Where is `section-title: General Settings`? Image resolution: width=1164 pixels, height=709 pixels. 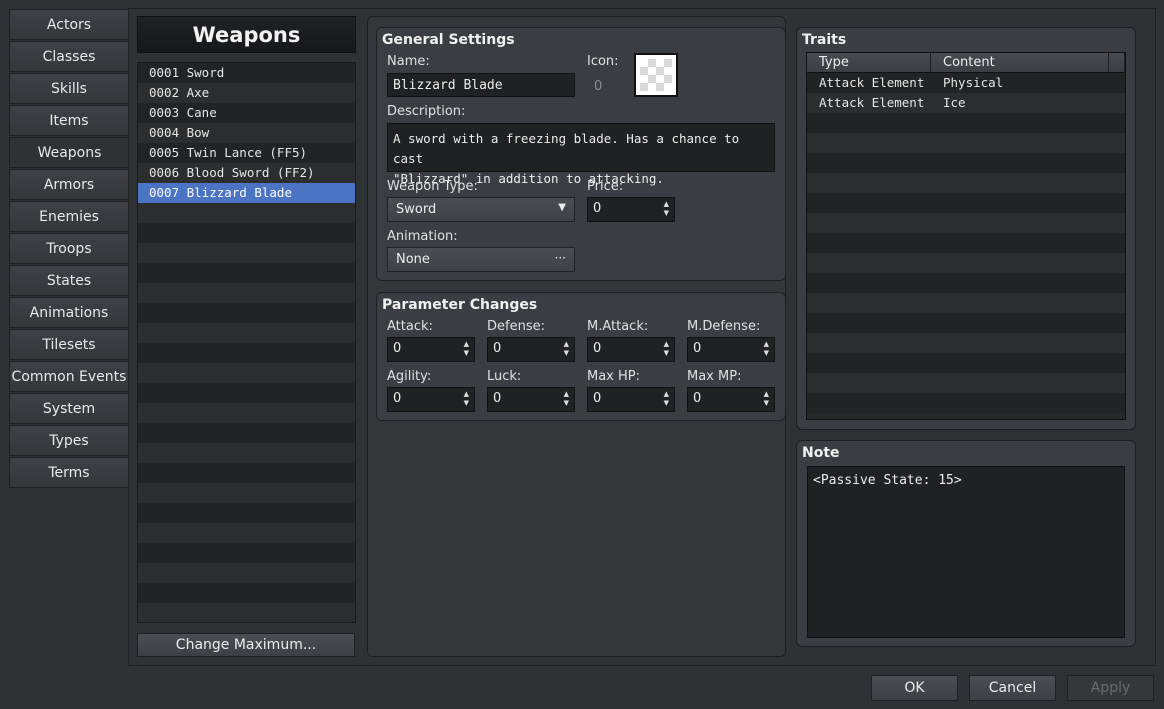
section-title: General Settings is located at coordinates (448, 40).